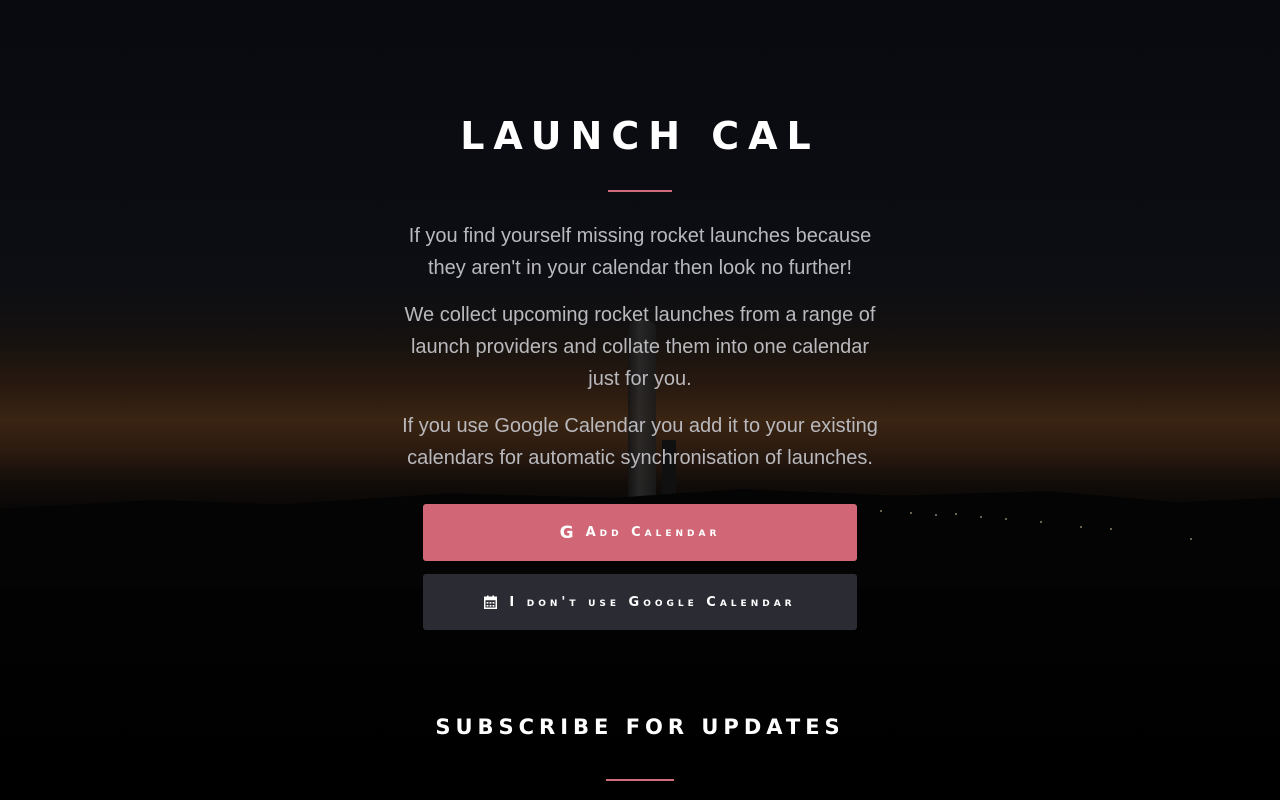 Image resolution: width=1280 pixels, height=800 pixels. I want to click on add-calendar-button: G Add Calendar, so click(640, 532).